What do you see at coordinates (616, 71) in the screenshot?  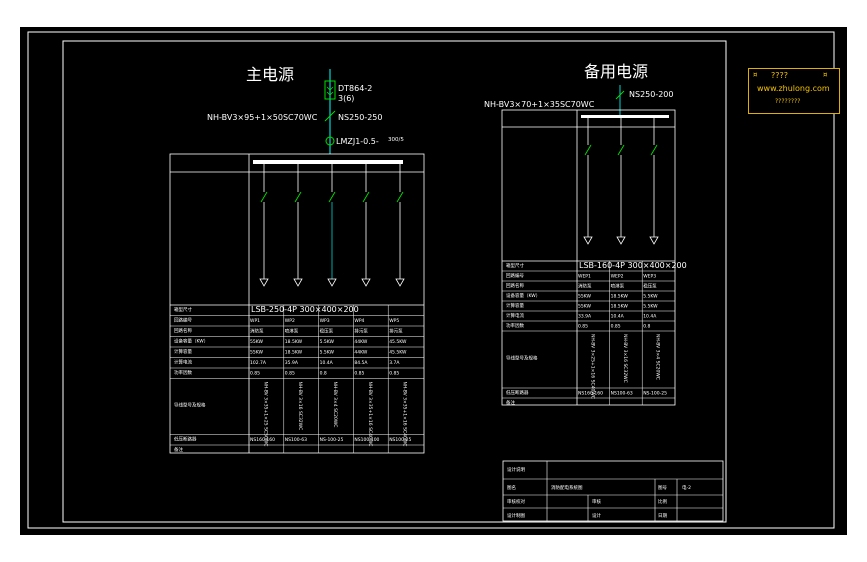 I see `backup-title: 备用电源` at bounding box center [616, 71].